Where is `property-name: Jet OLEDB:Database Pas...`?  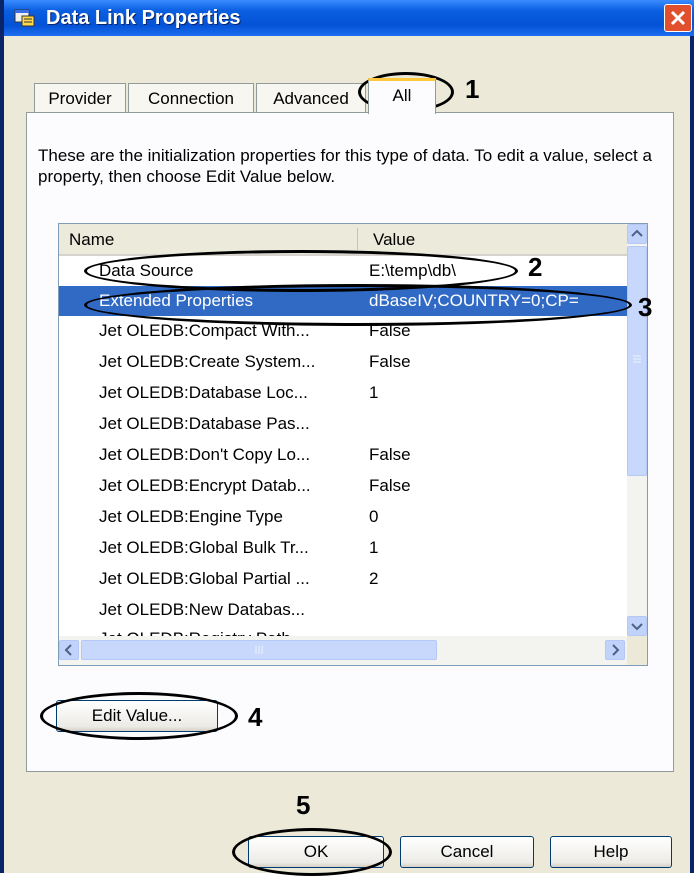
property-name: Jet OLEDB:Database Pas... is located at coordinates (204, 423).